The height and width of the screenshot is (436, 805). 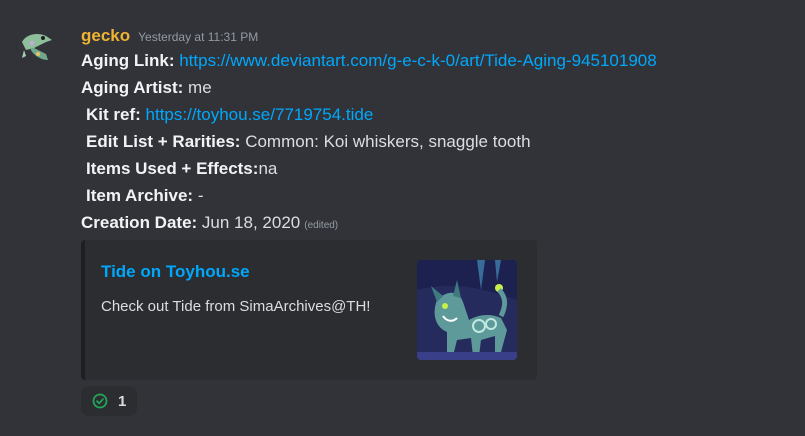 I want to click on embed-thumbnail, so click(x=467, y=310).